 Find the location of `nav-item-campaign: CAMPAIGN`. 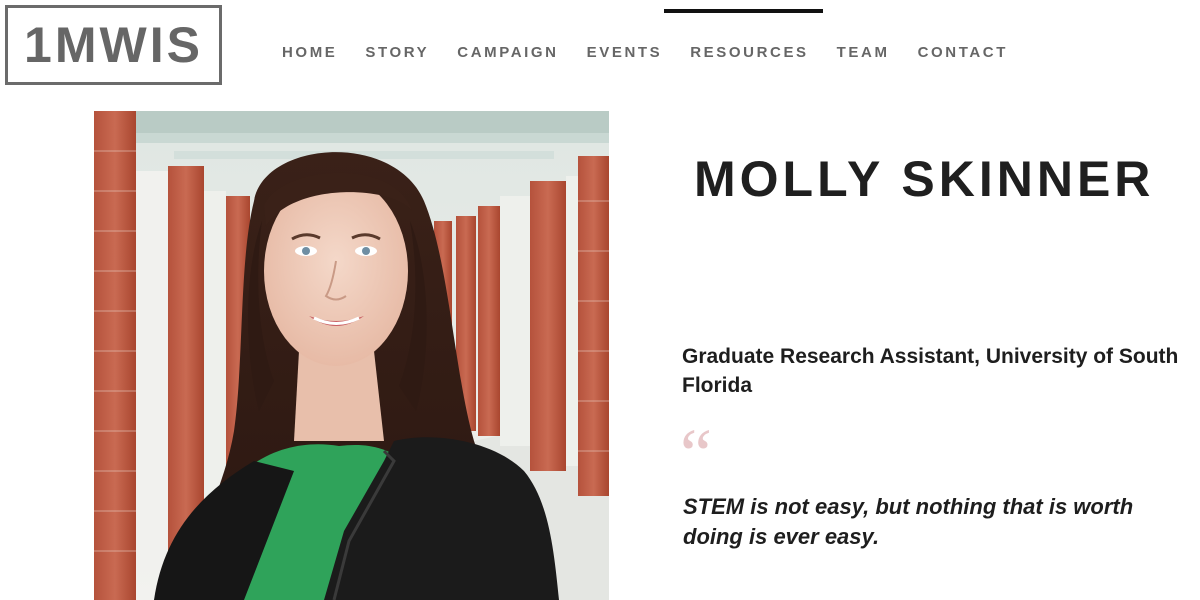

nav-item-campaign: CAMPAIGN is located at coordinates (507, 30).